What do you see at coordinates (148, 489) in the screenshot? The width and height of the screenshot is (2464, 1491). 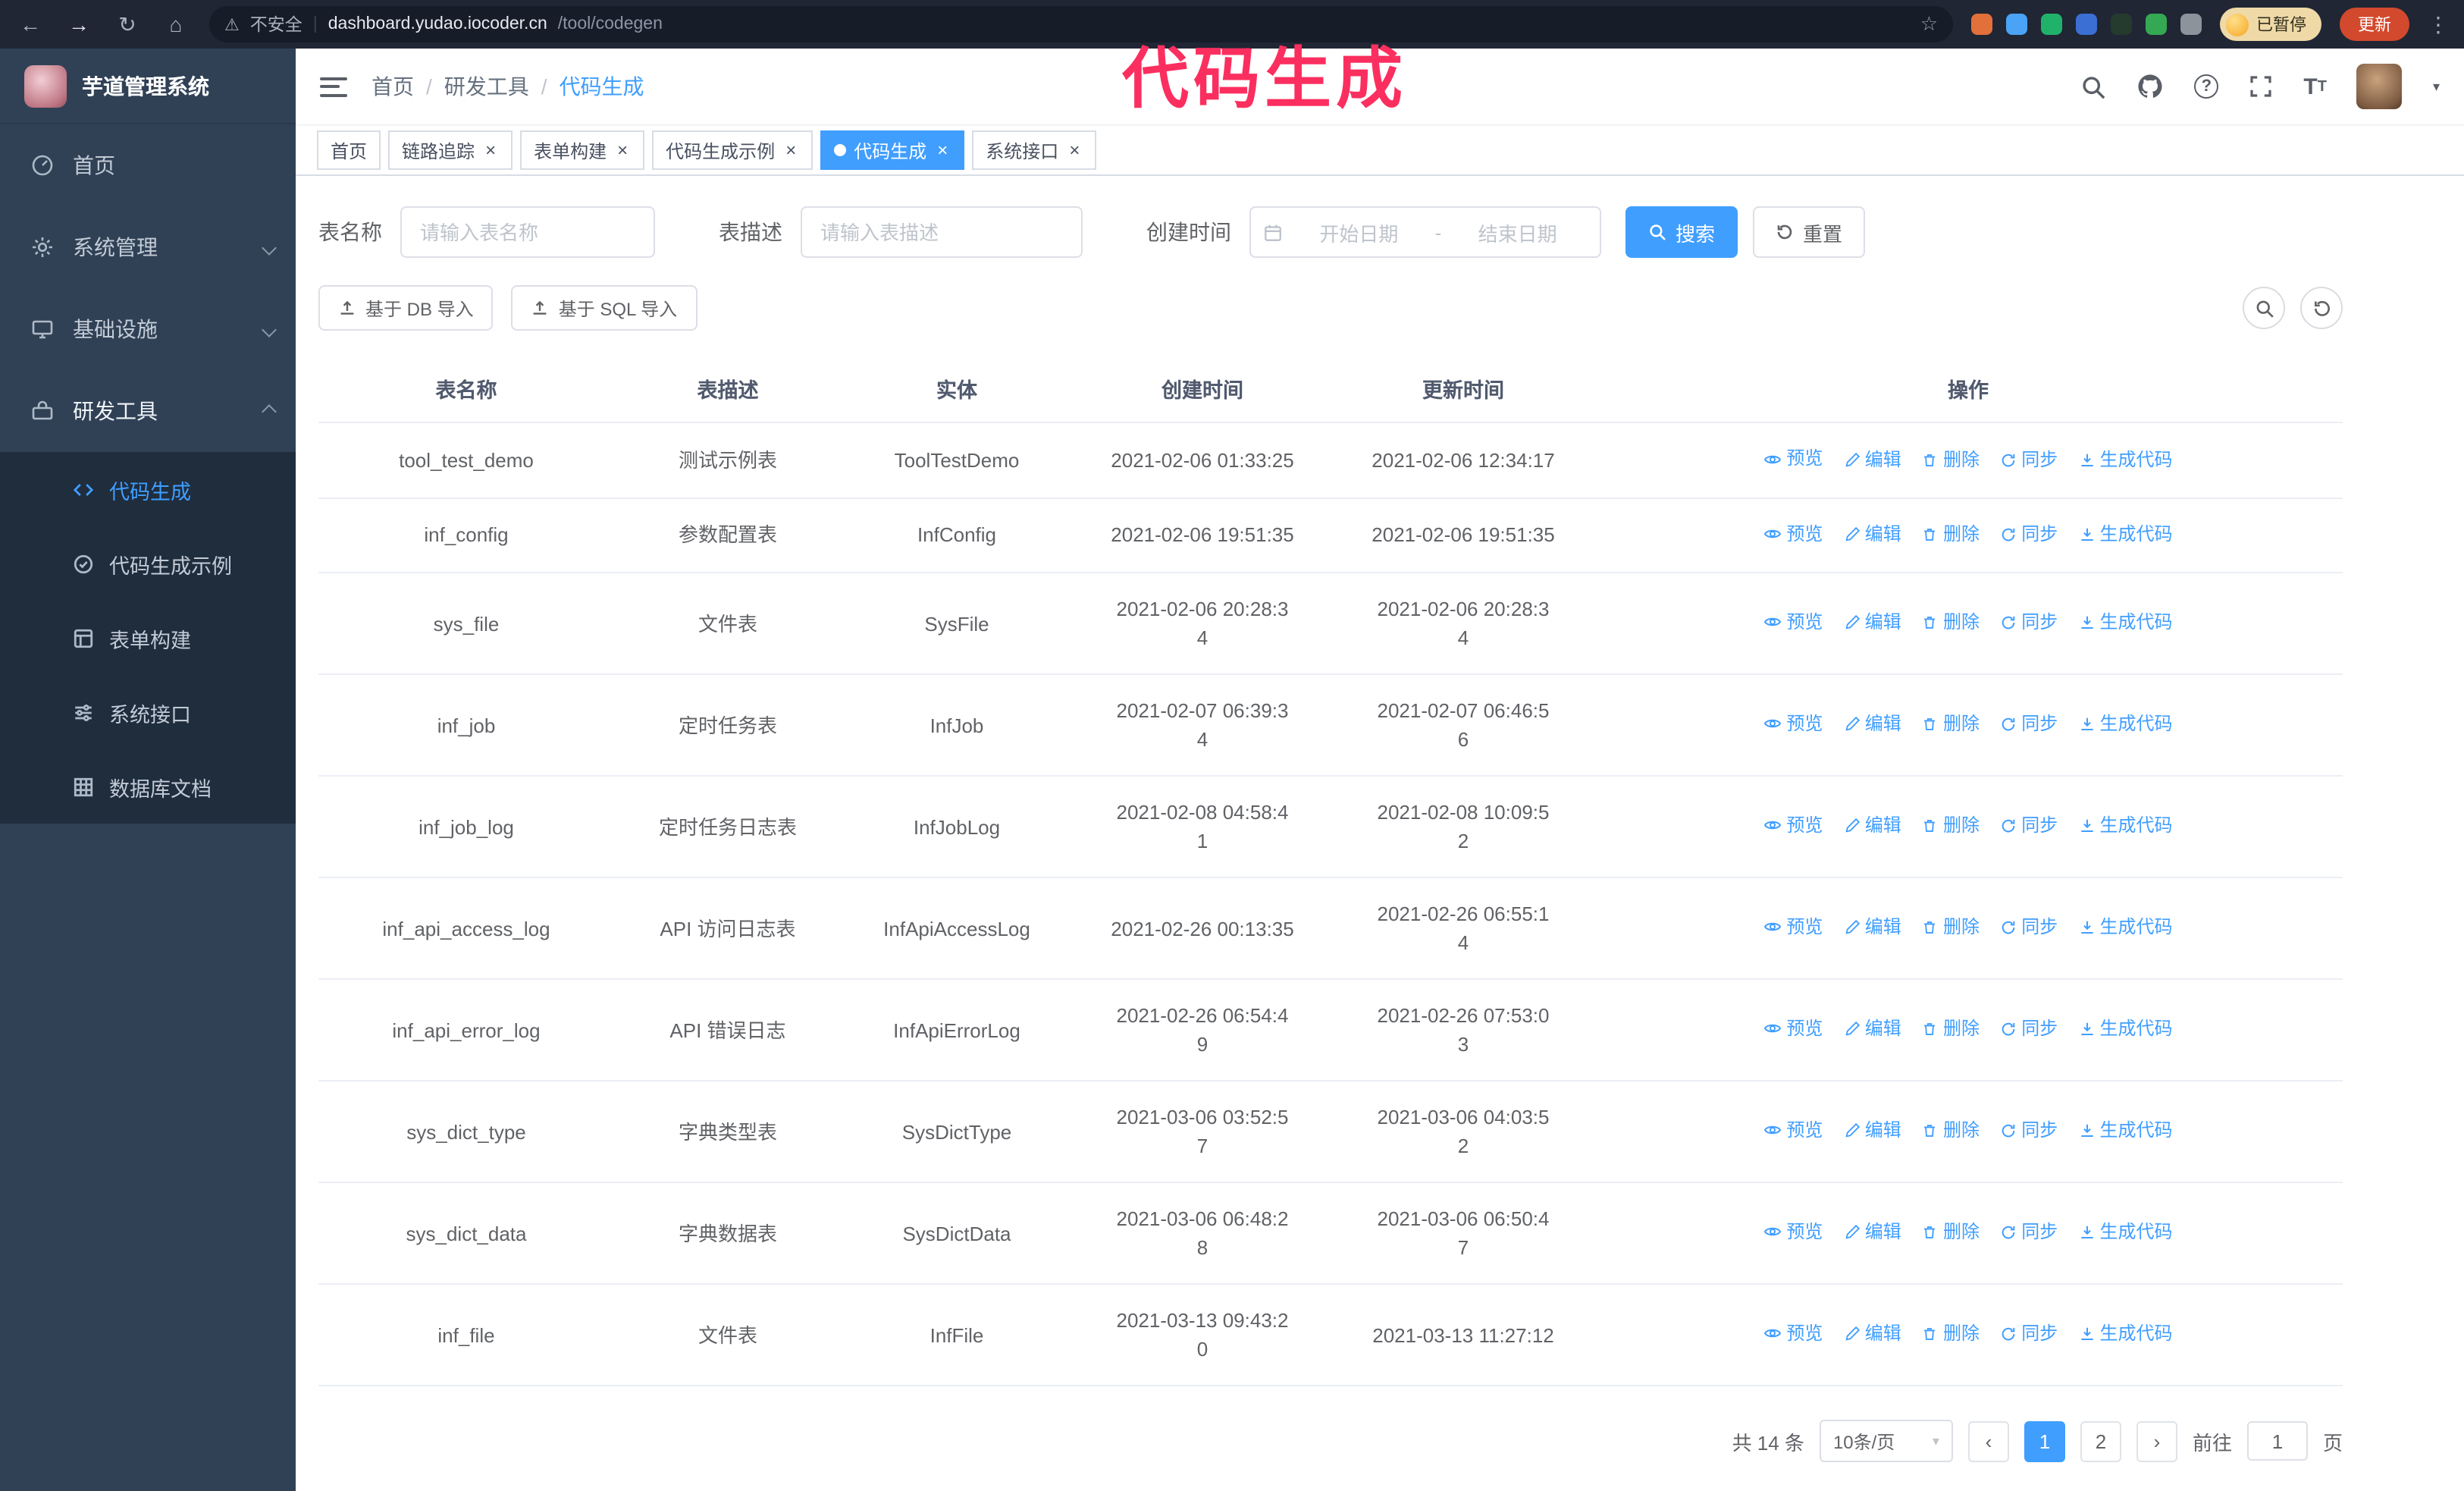 I see `sidebar-item-codegen: 代码生成` at bounding box center [148, 489].